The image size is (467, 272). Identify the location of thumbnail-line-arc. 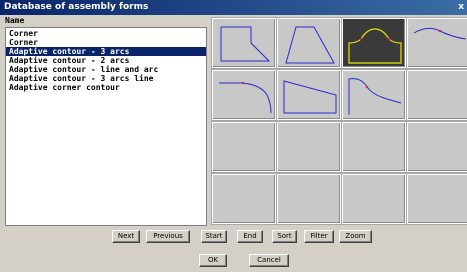
(244, 95).